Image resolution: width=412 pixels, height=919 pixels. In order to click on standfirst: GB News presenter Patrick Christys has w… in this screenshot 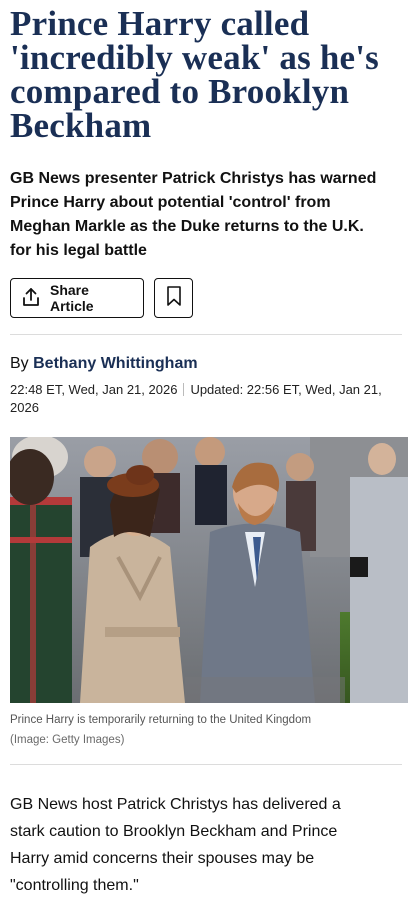, I will do `click(206, 215)`.